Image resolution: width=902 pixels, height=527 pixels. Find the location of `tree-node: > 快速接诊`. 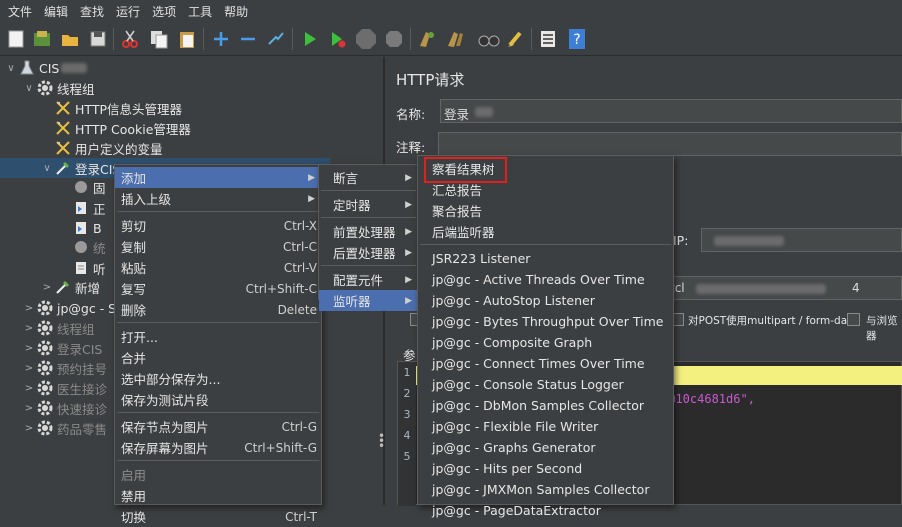

tree-node: > 快速接诊 is located at coordinates (64, 408).